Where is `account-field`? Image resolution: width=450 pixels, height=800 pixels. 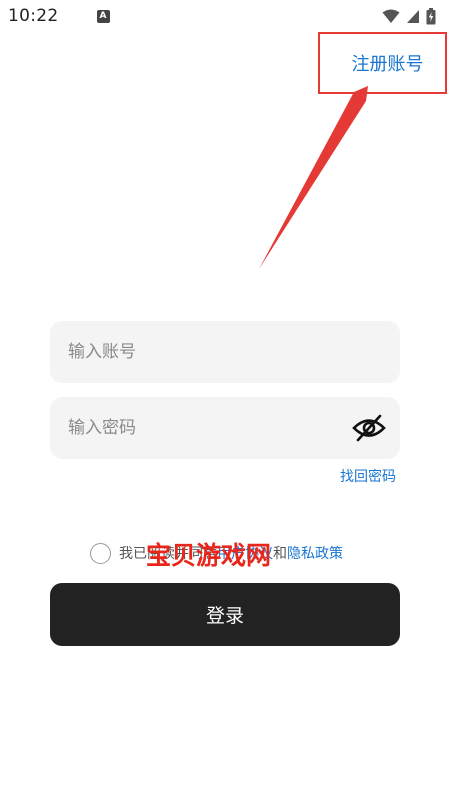
account-field is located at coordinates (225, 352).